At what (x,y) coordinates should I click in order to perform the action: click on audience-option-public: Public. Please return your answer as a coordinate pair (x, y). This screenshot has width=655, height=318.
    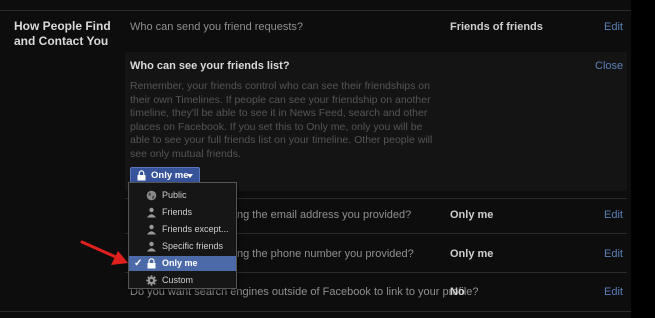
    Looking at the image, I should click on (182, 195).